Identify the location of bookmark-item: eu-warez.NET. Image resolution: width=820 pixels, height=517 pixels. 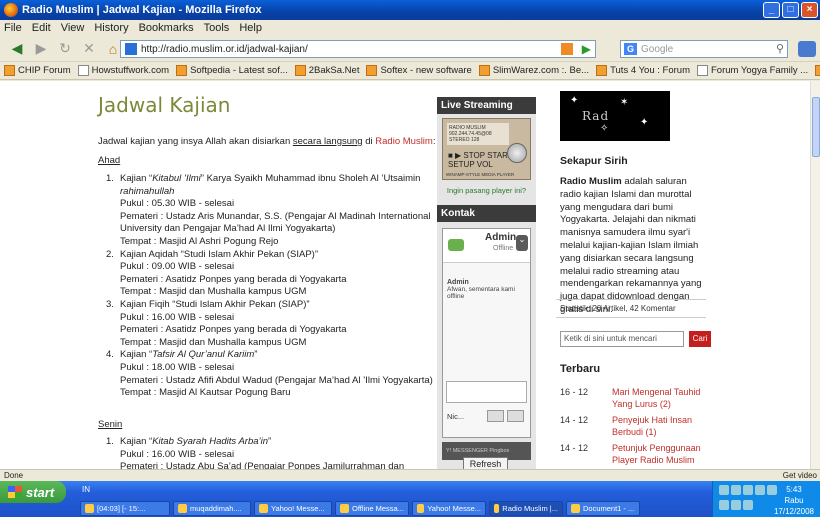
(817, 70).